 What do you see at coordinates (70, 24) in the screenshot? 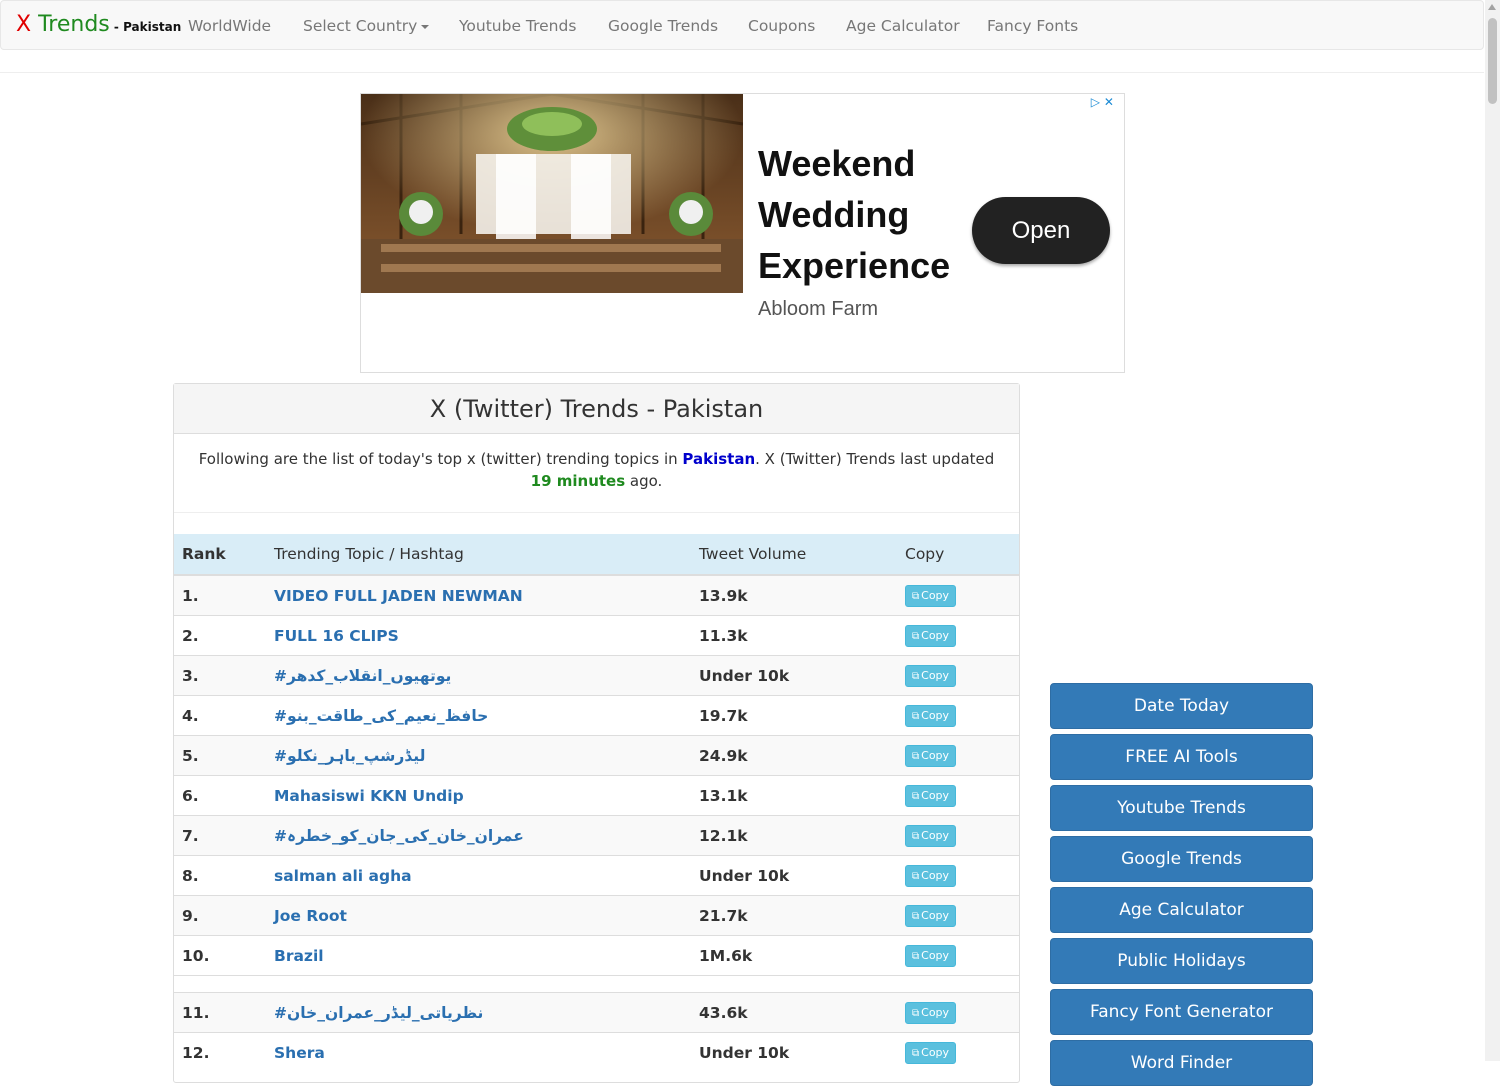
I see `brand-trends: Trends` at bounding box center [70, 24].